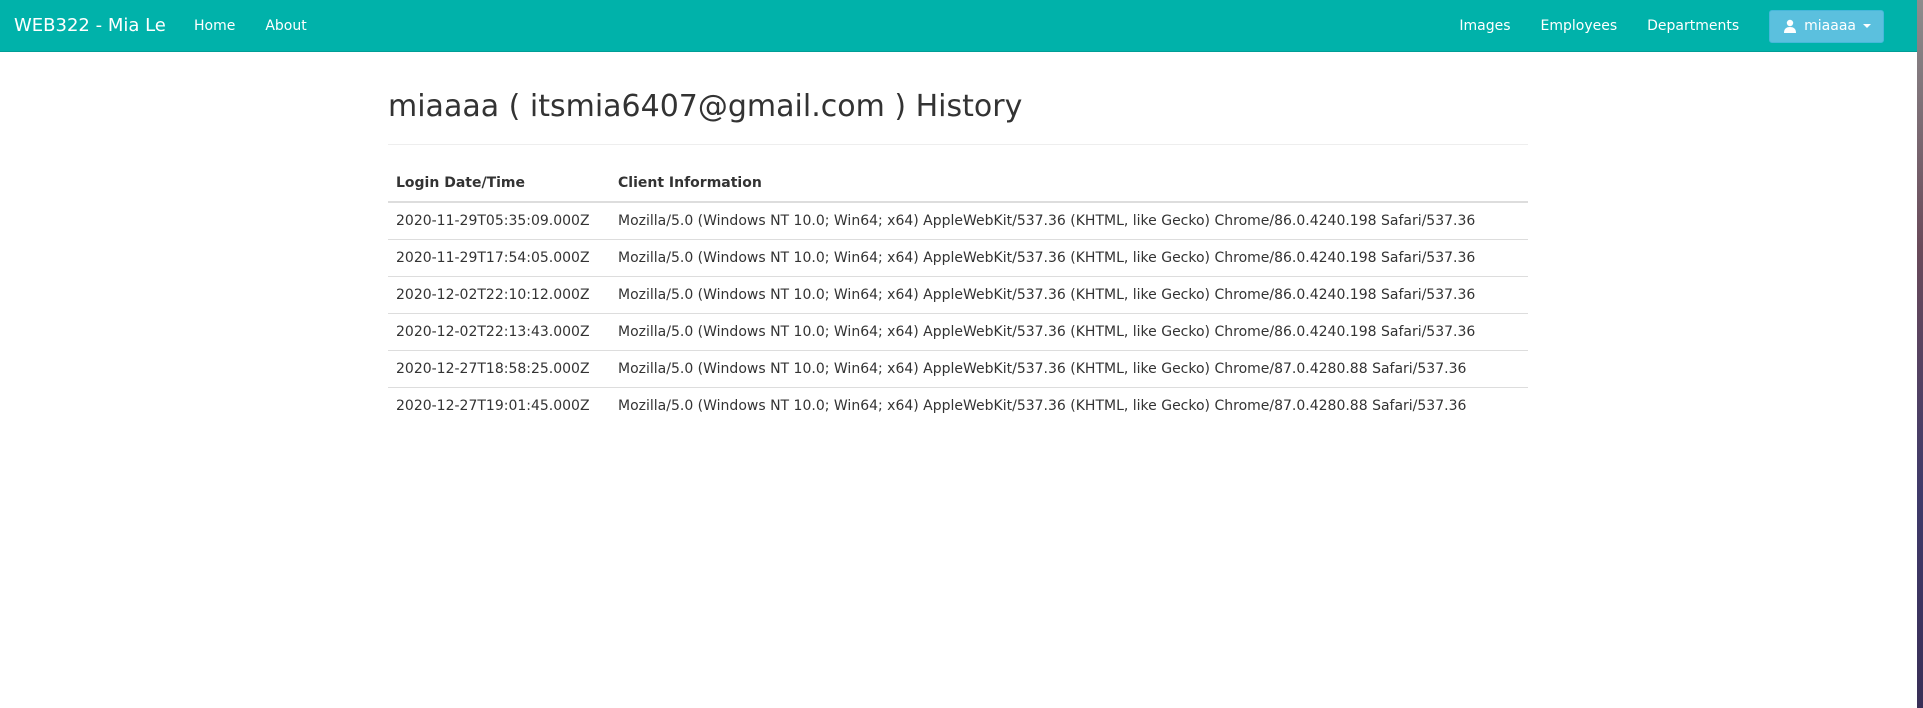  Describe the element at coordinates (499, 295) in the screenshot. I see `login-datetime-cell: 2020-12-02T22:10:12.000Z` at that location.